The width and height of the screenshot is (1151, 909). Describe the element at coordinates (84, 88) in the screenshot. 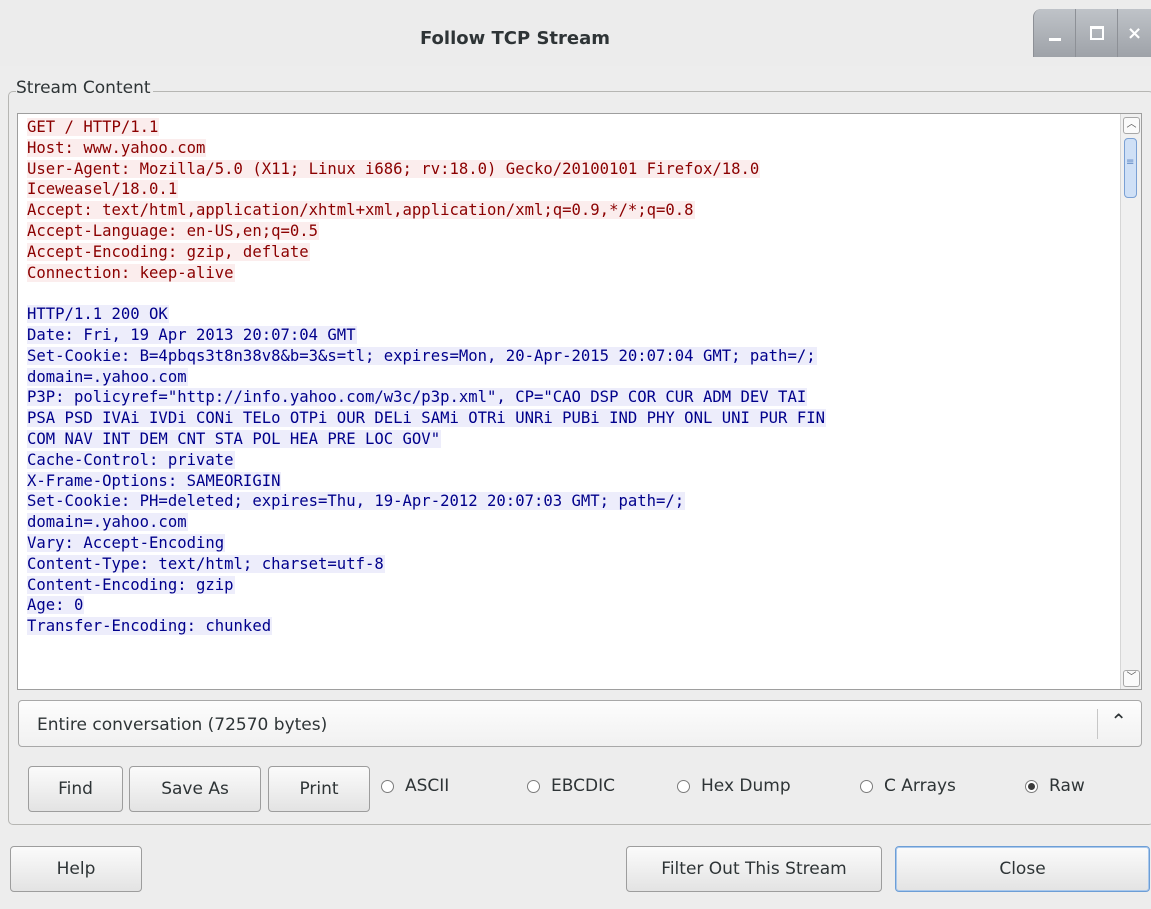

I see `stream-content-label: Stream Content` at that location.